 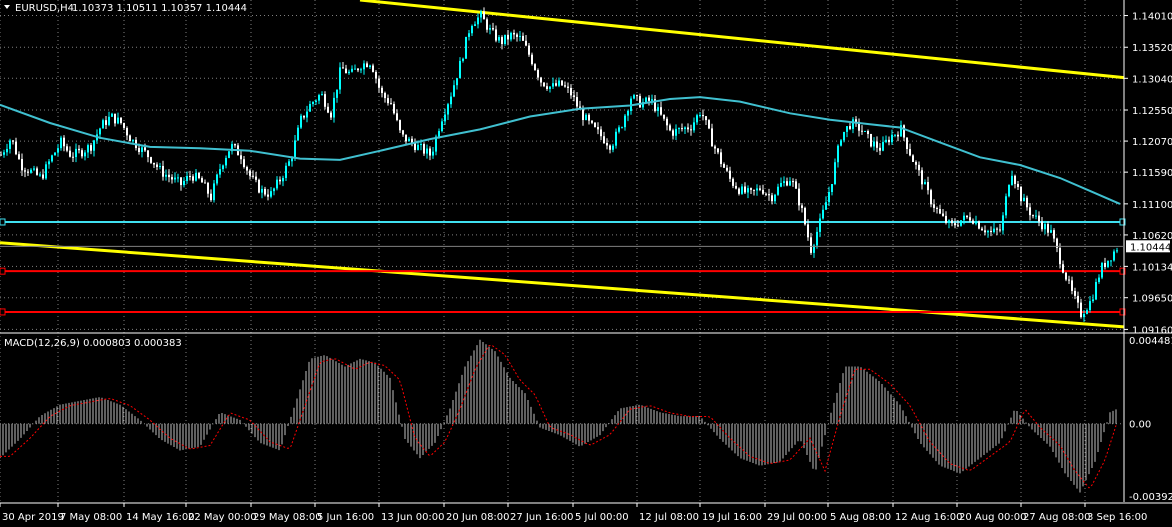 I want to click on current-price-label: 1.10444, so click(x=1150, y=247).